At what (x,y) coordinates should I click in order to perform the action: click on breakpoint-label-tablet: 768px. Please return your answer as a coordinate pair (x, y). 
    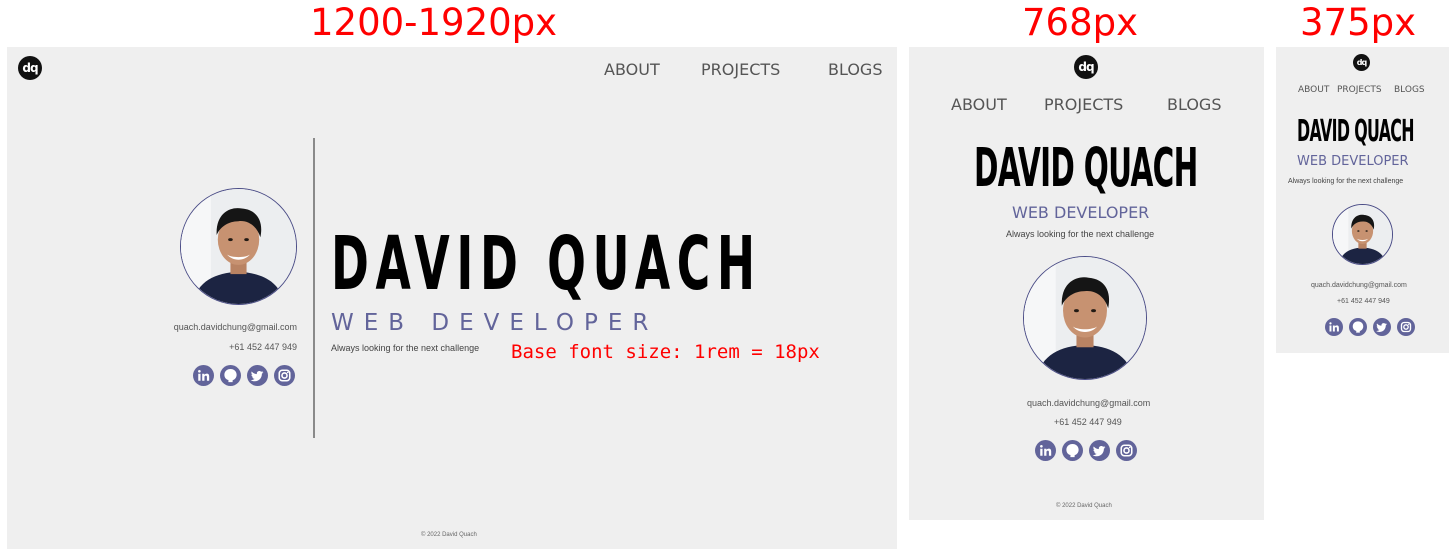
    Looking at the image, I should click on (1080, 22).